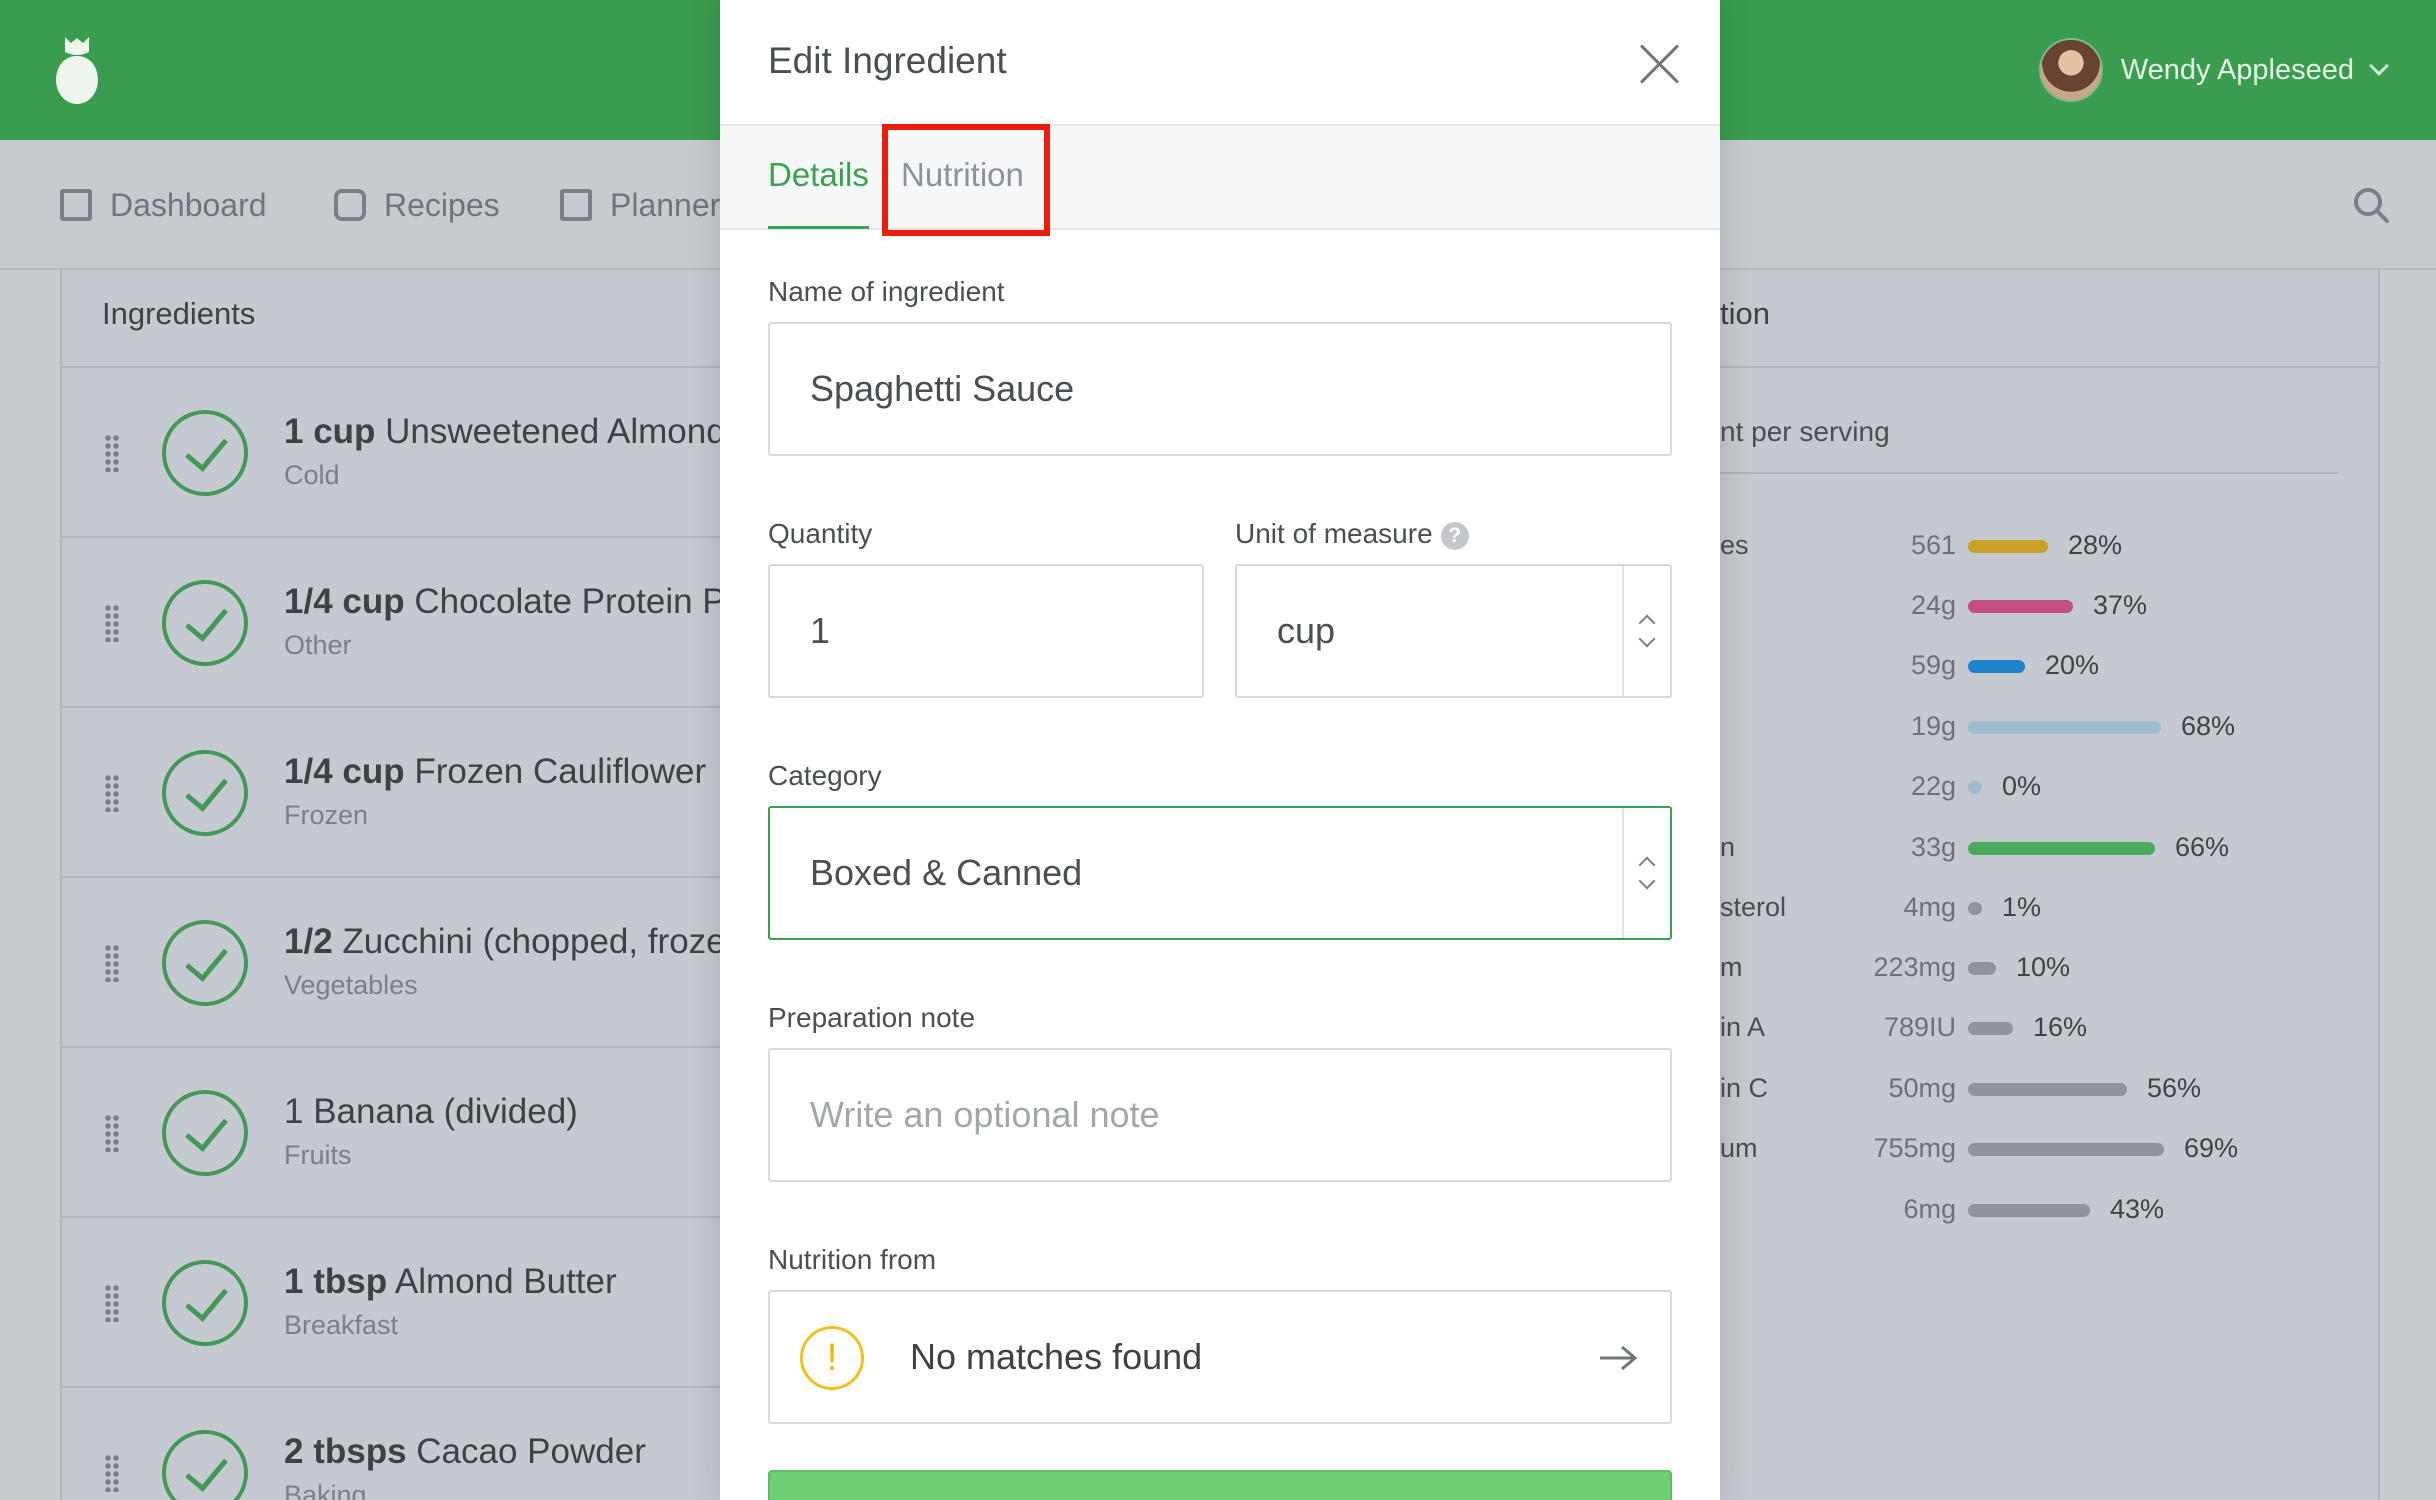 This screenshot has width=2436, height=1500. What do you see at coordinates (1743, 1027) in the screenshot?
I see `nutrient-name: in A` at bounding box center [1743, 1027].